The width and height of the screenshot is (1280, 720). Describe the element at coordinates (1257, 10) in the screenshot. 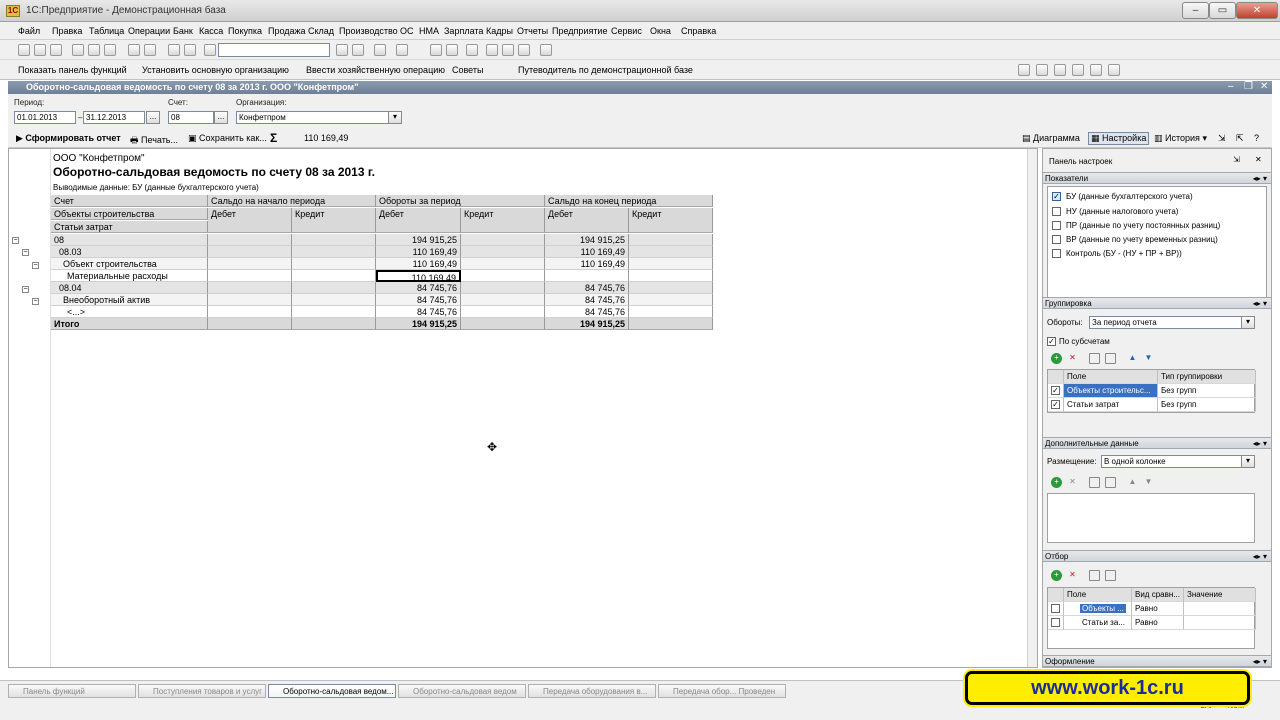

I see `close-button: ✕` at that location.